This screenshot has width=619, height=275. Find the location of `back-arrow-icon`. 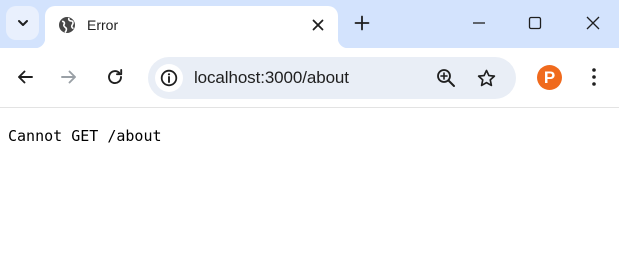

back-arrow-icon is located at coordinates (25, 77).